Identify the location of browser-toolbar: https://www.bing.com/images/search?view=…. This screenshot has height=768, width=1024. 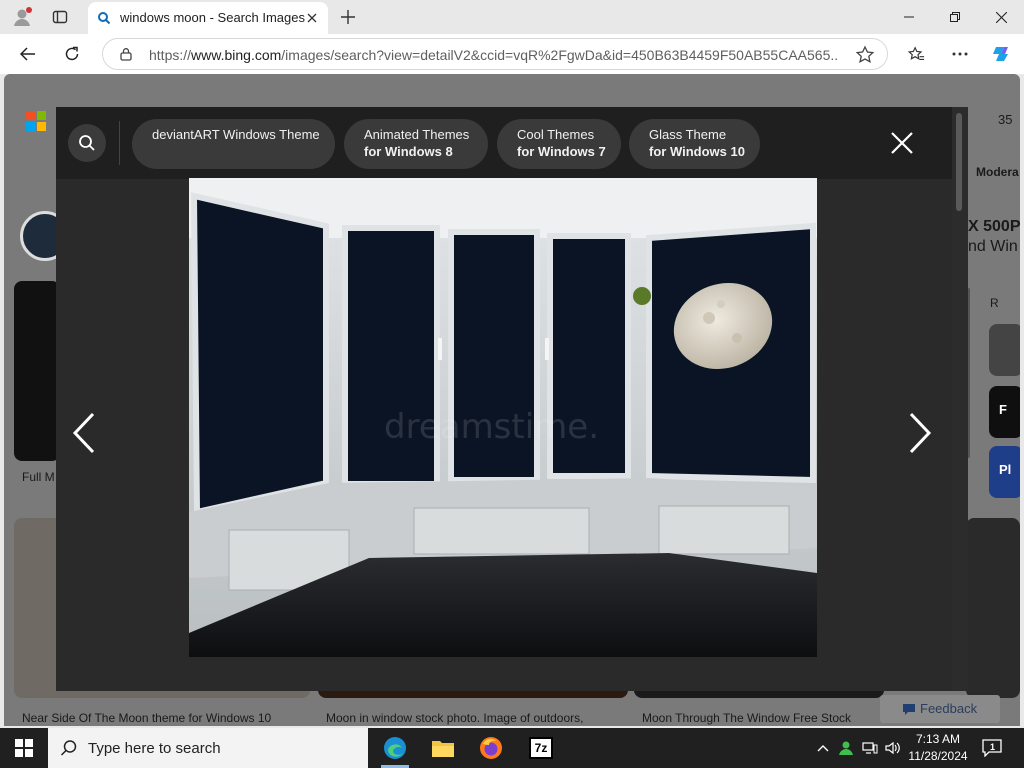
(512, 54).